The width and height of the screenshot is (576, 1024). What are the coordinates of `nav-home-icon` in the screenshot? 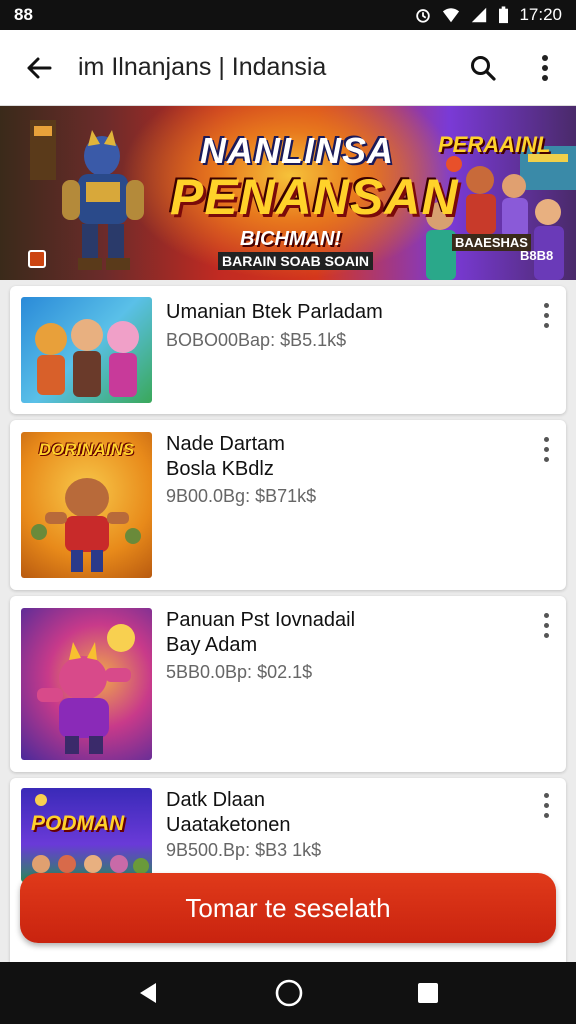 It's located at (289, 993).